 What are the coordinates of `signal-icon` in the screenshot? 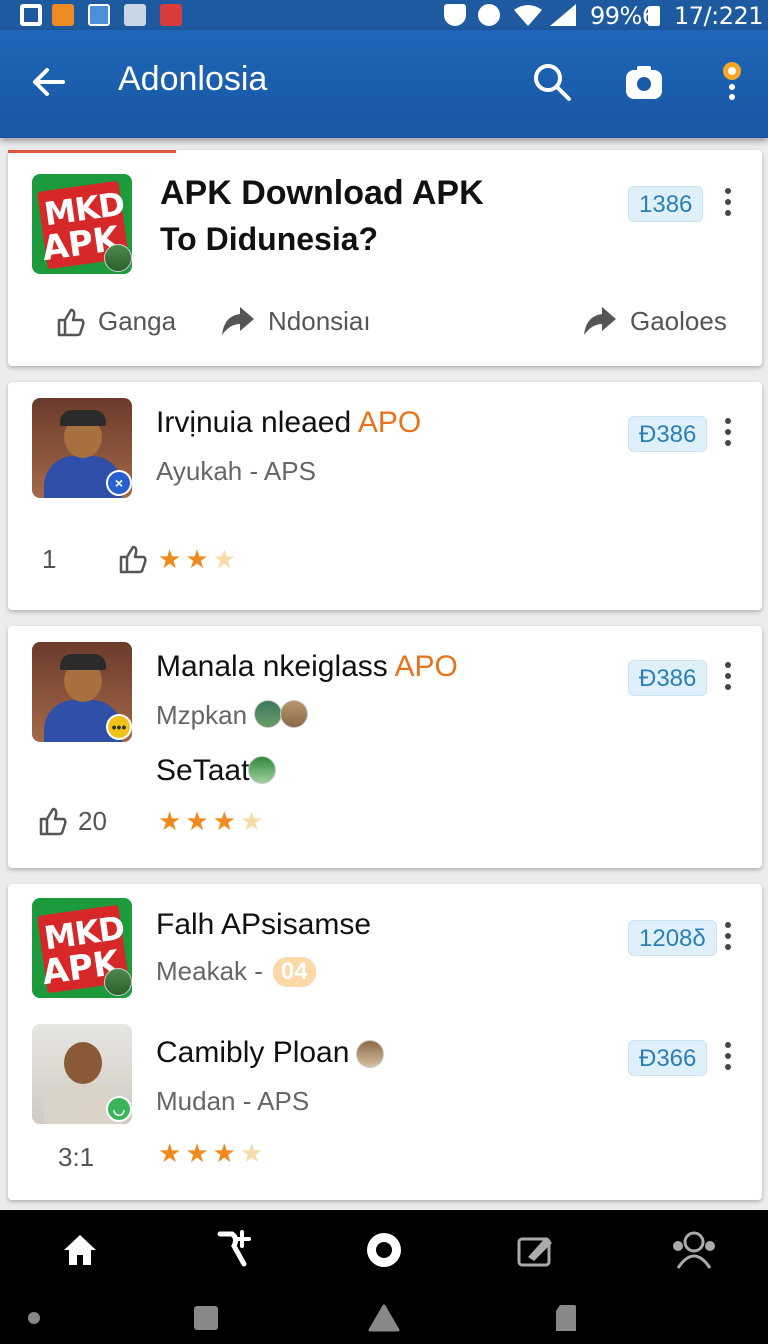 It's located at (563, 15).